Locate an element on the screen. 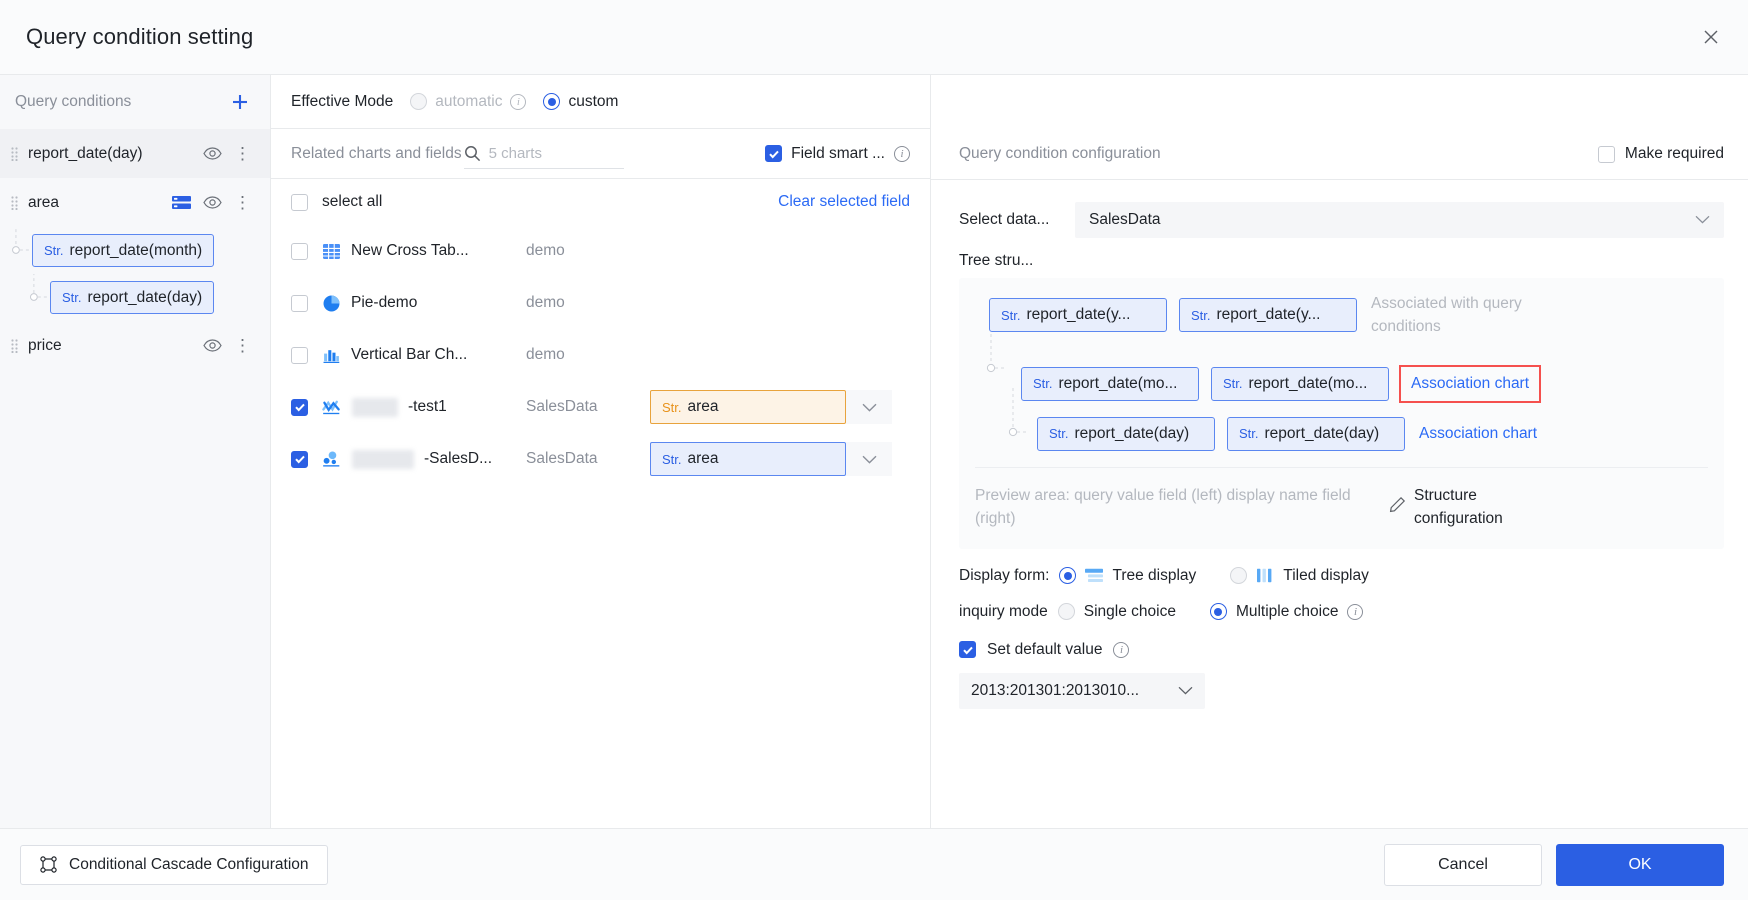  tree-chip-value-field: Str. report_date(day) is located at coordinates (1126, 433).